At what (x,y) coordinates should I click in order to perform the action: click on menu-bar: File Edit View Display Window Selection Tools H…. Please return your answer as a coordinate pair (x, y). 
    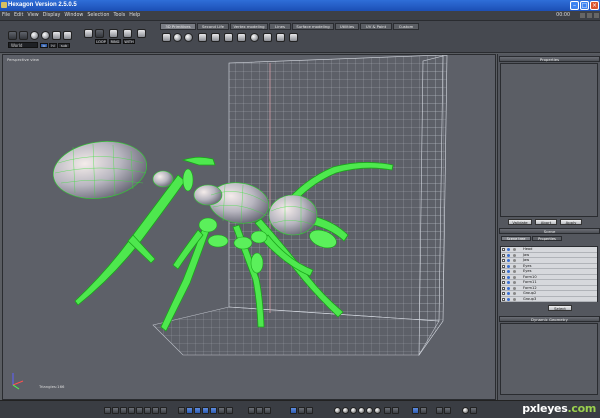
    Looking at the image, I should click on (300, 16).